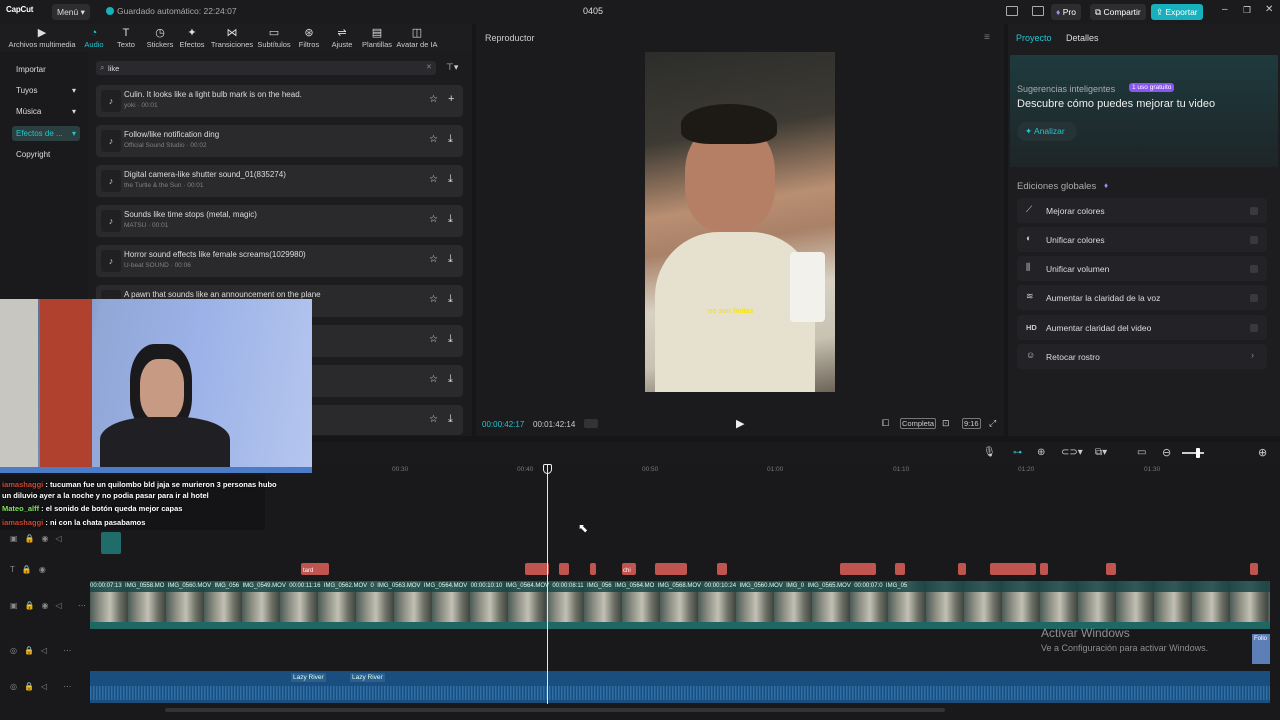 The width and height of the screenshot is (1280, 720). Describe the element at coordinates (111, 543) in the screenshot. I see `sticker-clip` at that location.